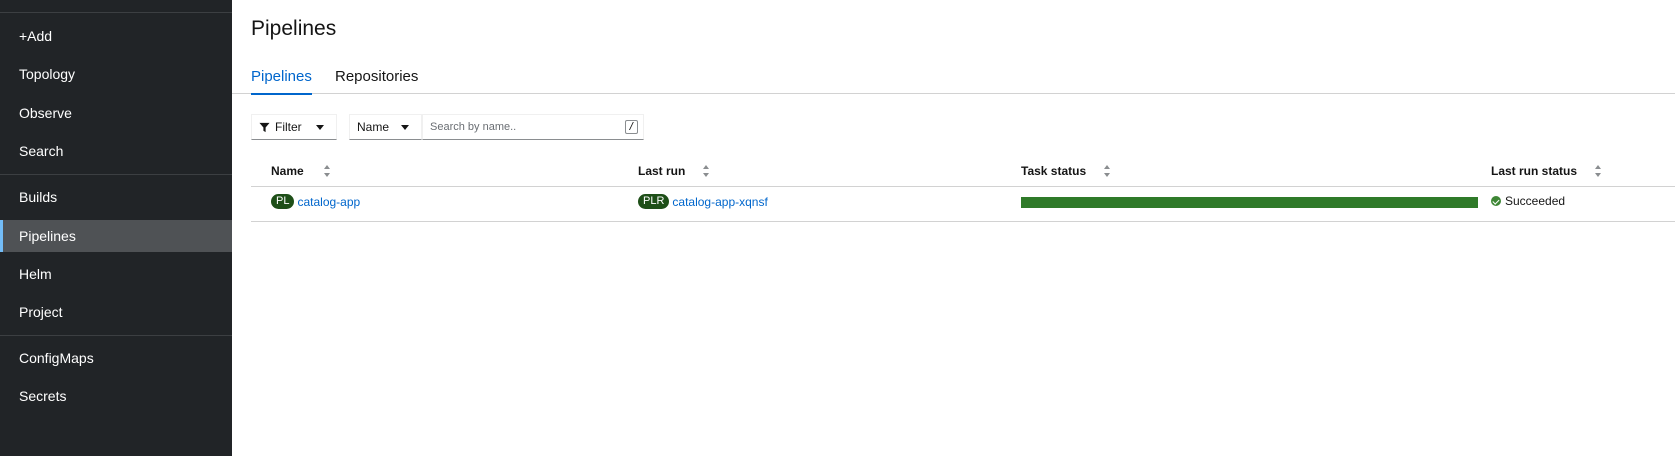 The image size is (1675, 456). Describe the element at coordinates (41, 151) in the screenshot. I see `sidebar-item-label: Search` at that location.